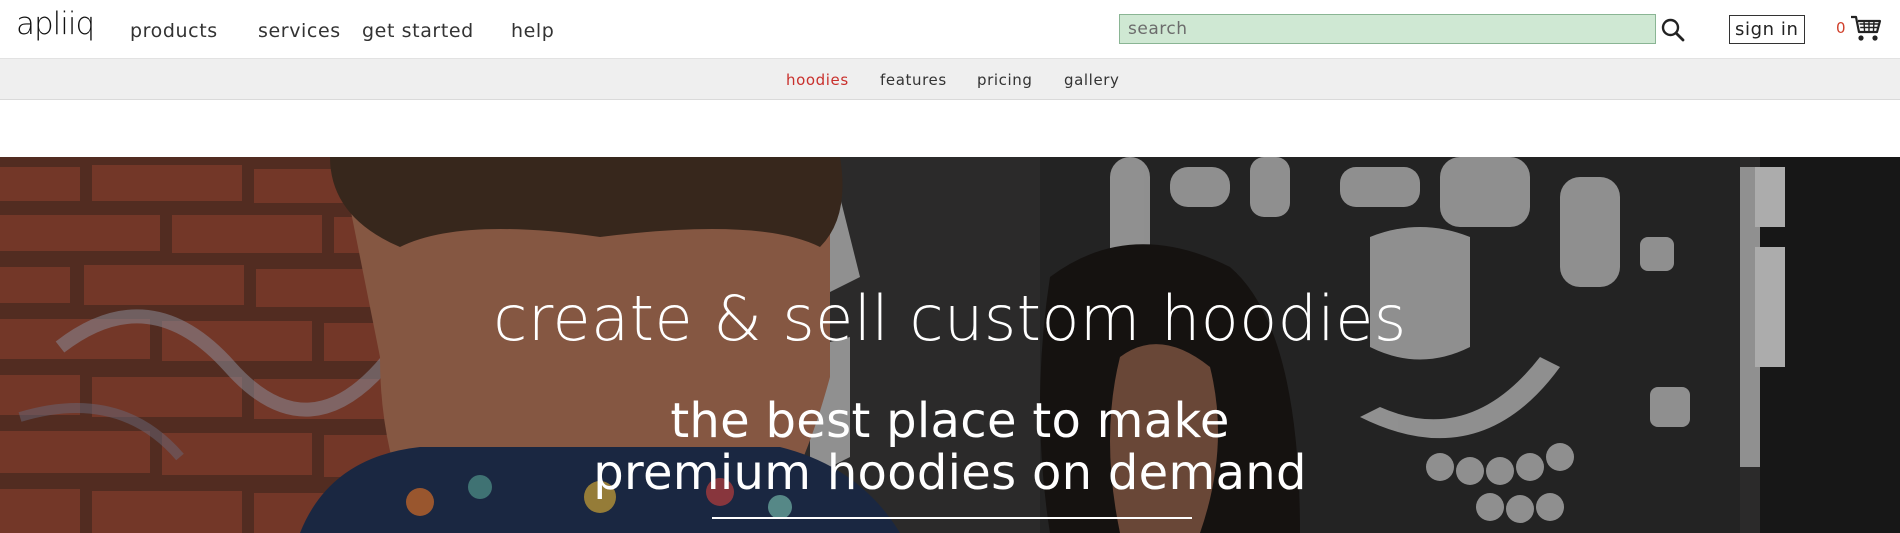  I want to click on hero-title: create & sell custom hoodies, so click(950, 318).